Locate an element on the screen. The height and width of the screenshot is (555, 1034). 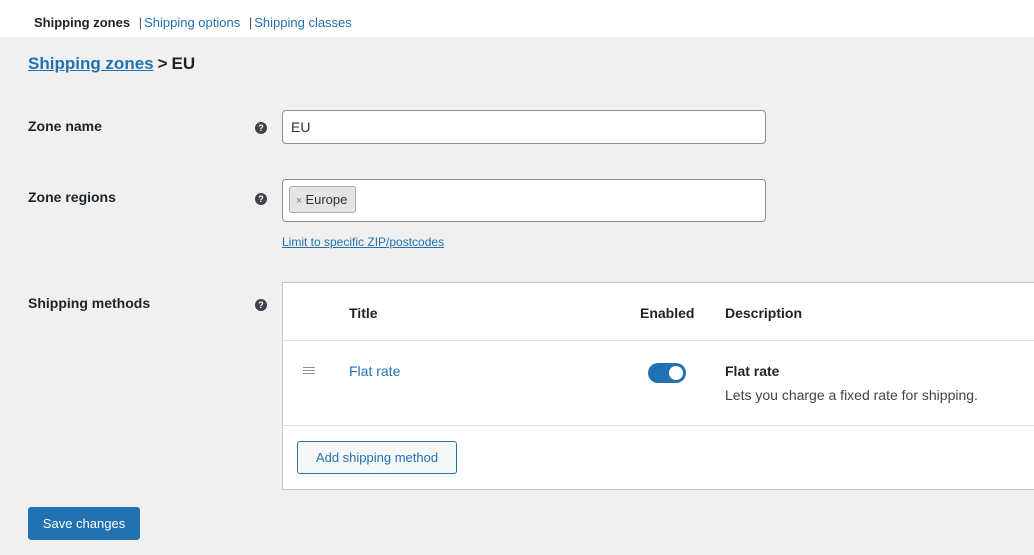
save-changes-button: Save changes is located at coordinates (84, 523).